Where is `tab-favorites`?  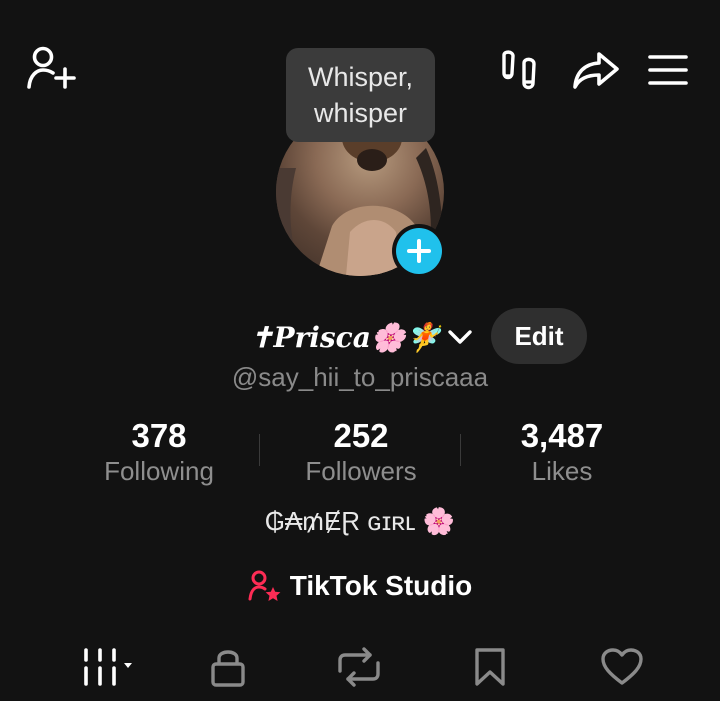
tab-favorites is located at coordinates (490, 667).